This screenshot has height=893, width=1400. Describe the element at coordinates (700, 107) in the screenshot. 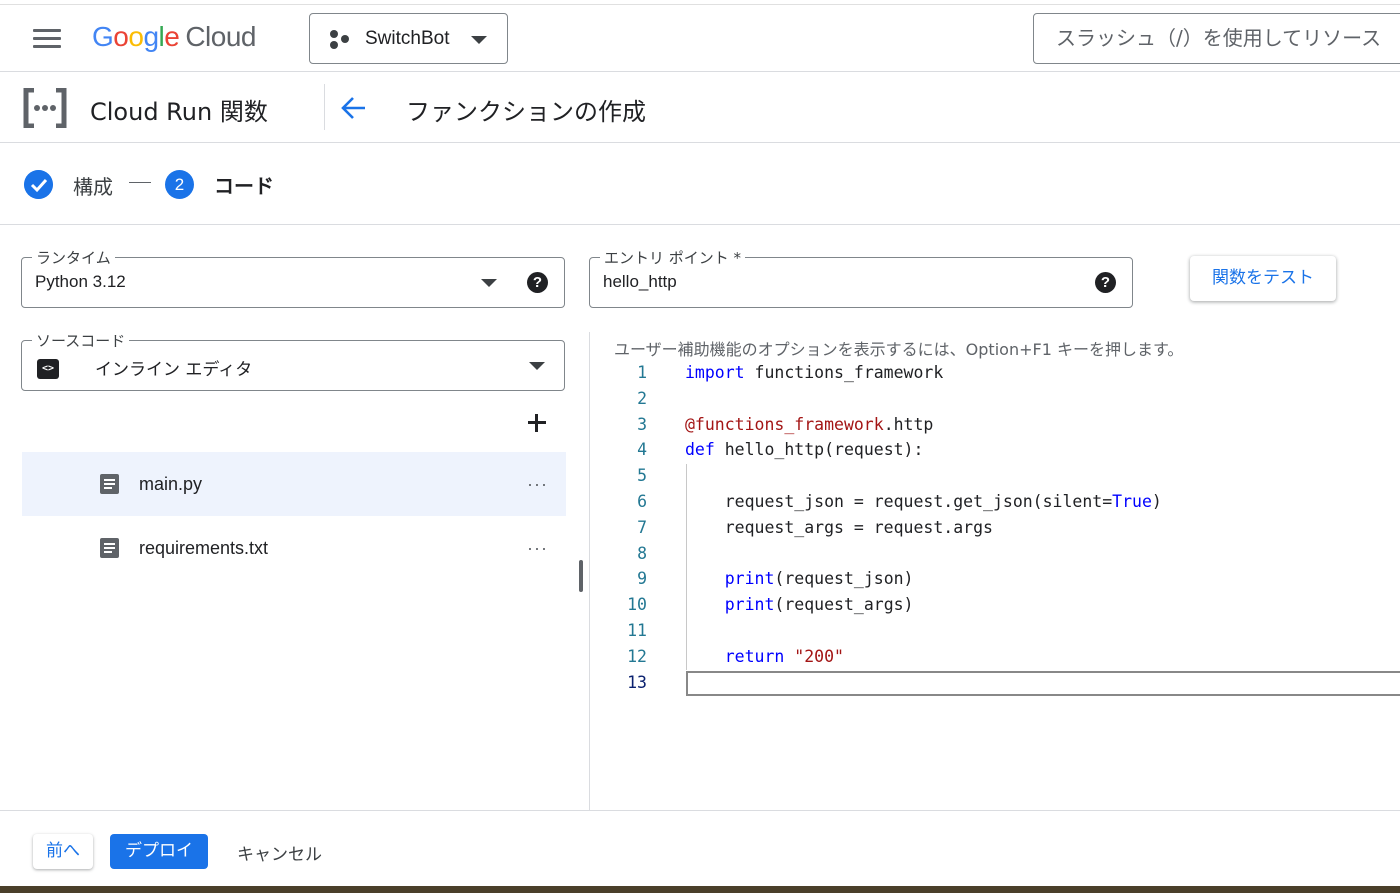

I see `product-header: Cloud Run 関数 ファンクションの作成` at that location.